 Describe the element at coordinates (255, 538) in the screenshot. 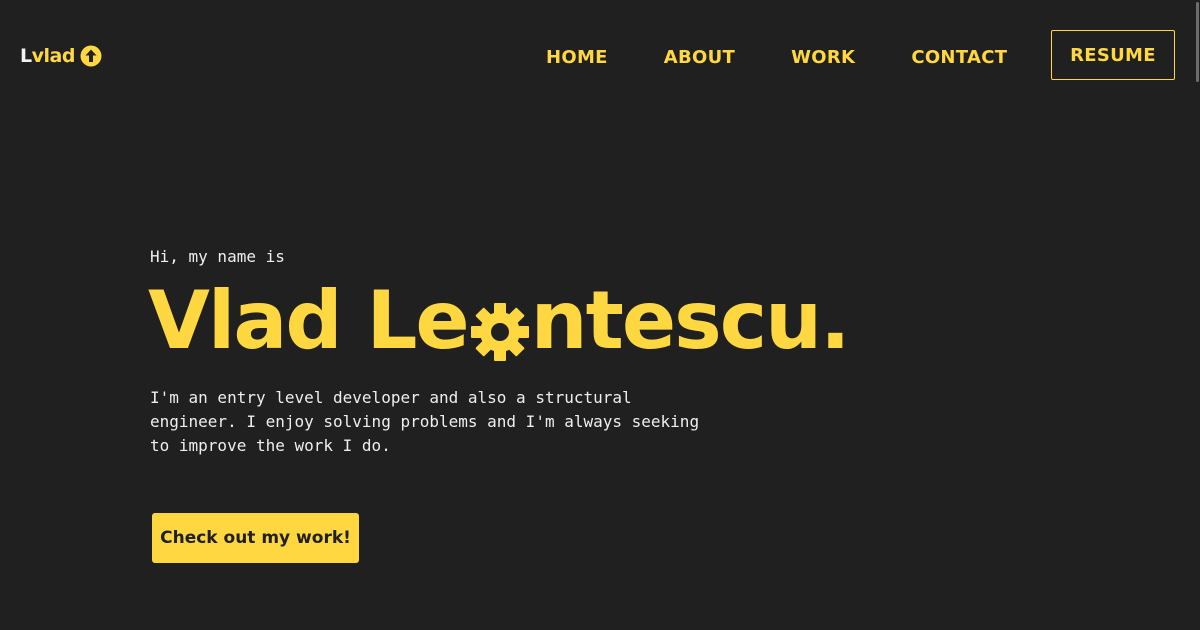

I see `check-out-work-button: Check out my work!` at that location.